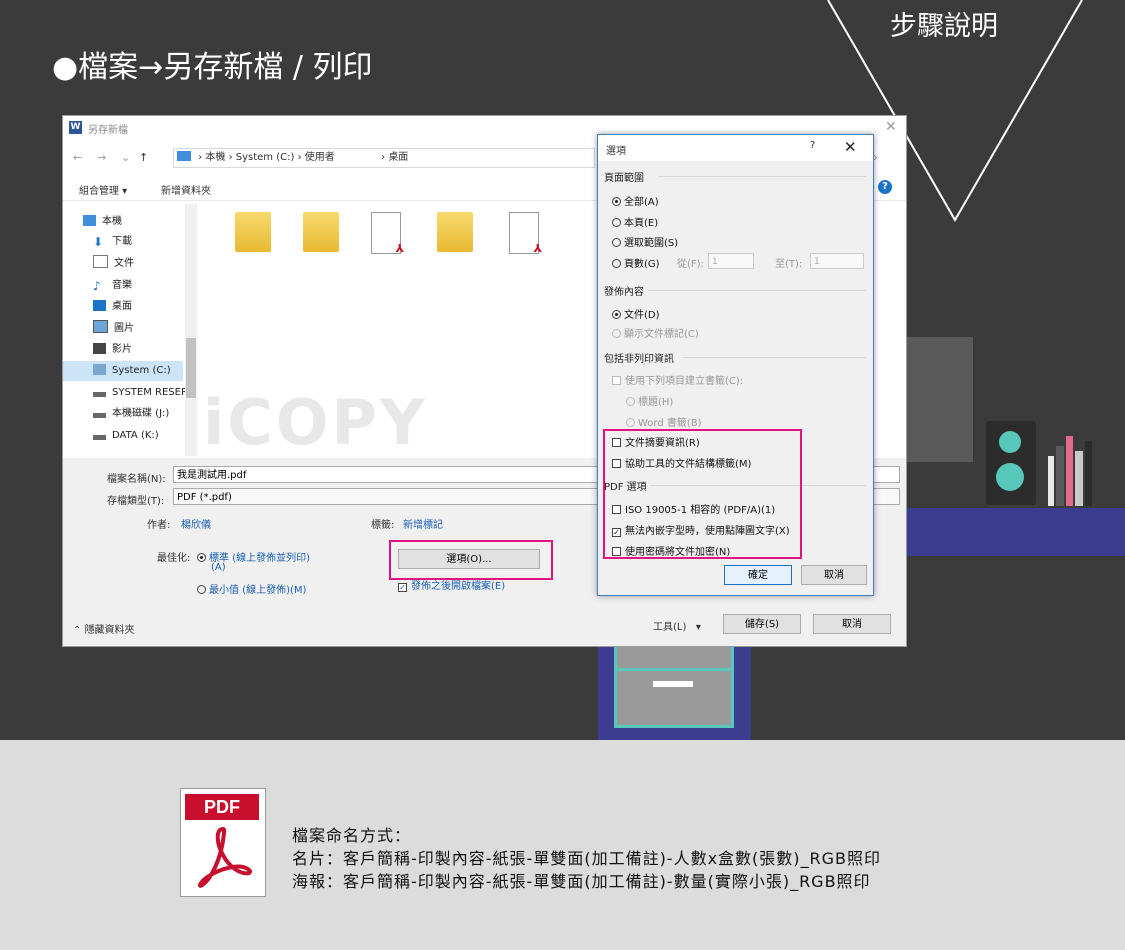 The height and width of the screenshot is (950, 1125). Describe the element at coordinates (215, 157) in the screenshot. I see `breadcrumb-item: 本機` at that location.